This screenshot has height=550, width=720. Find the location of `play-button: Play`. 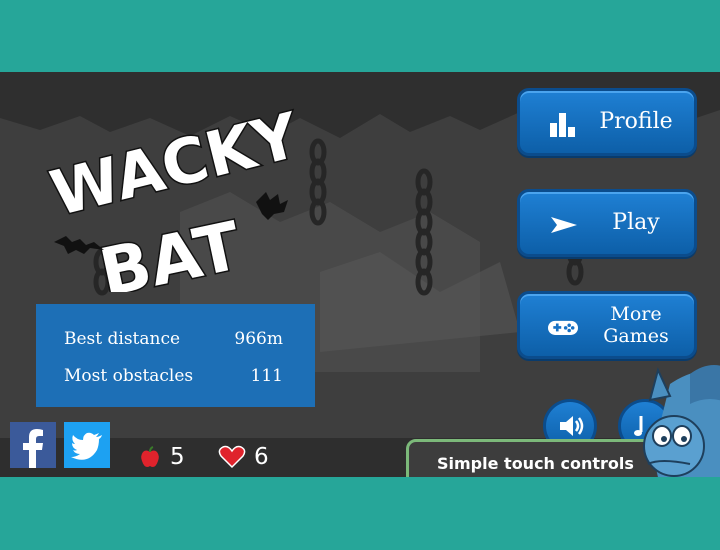

play-button: Play is located at coordinates (607, 223).